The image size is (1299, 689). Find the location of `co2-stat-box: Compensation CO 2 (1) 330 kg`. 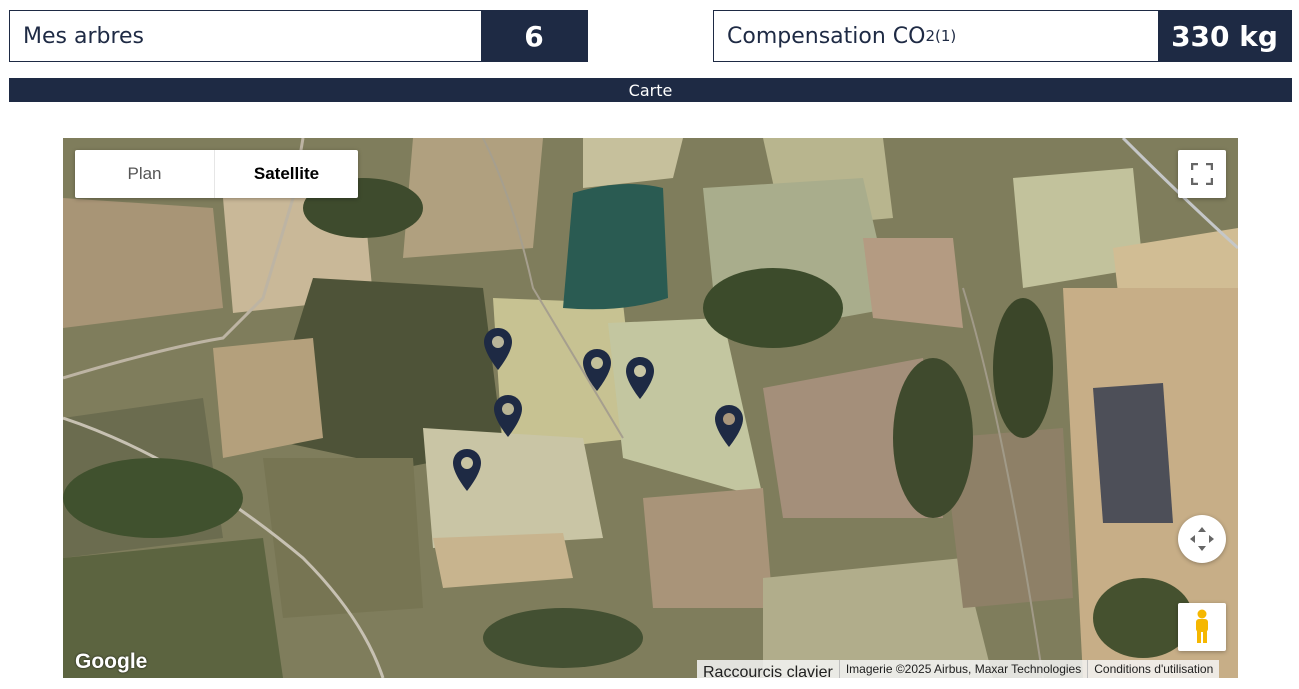

co2-stat-box: Compensation CO 2 (1) 330 kg is located at coordinates (1002, 36).